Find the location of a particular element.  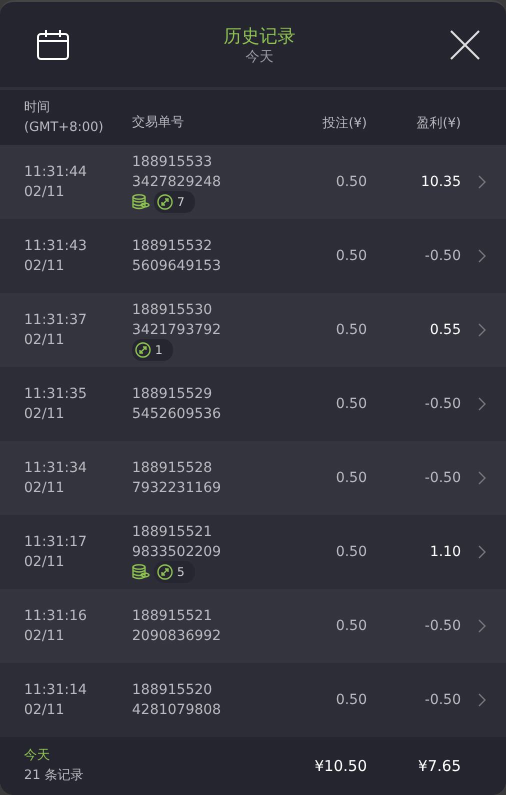

column-header: 时间 is located at coordinates (37, 107).